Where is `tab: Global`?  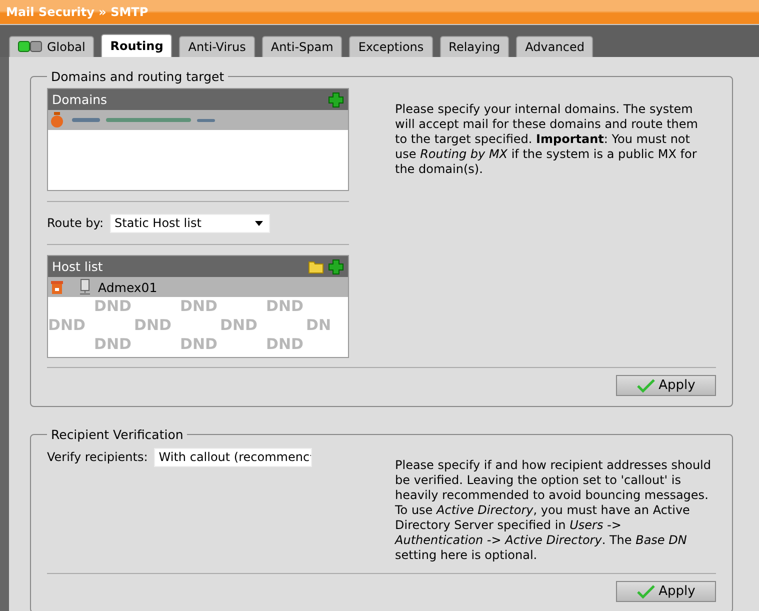
tab: Global is located at coordinates (51, 46).